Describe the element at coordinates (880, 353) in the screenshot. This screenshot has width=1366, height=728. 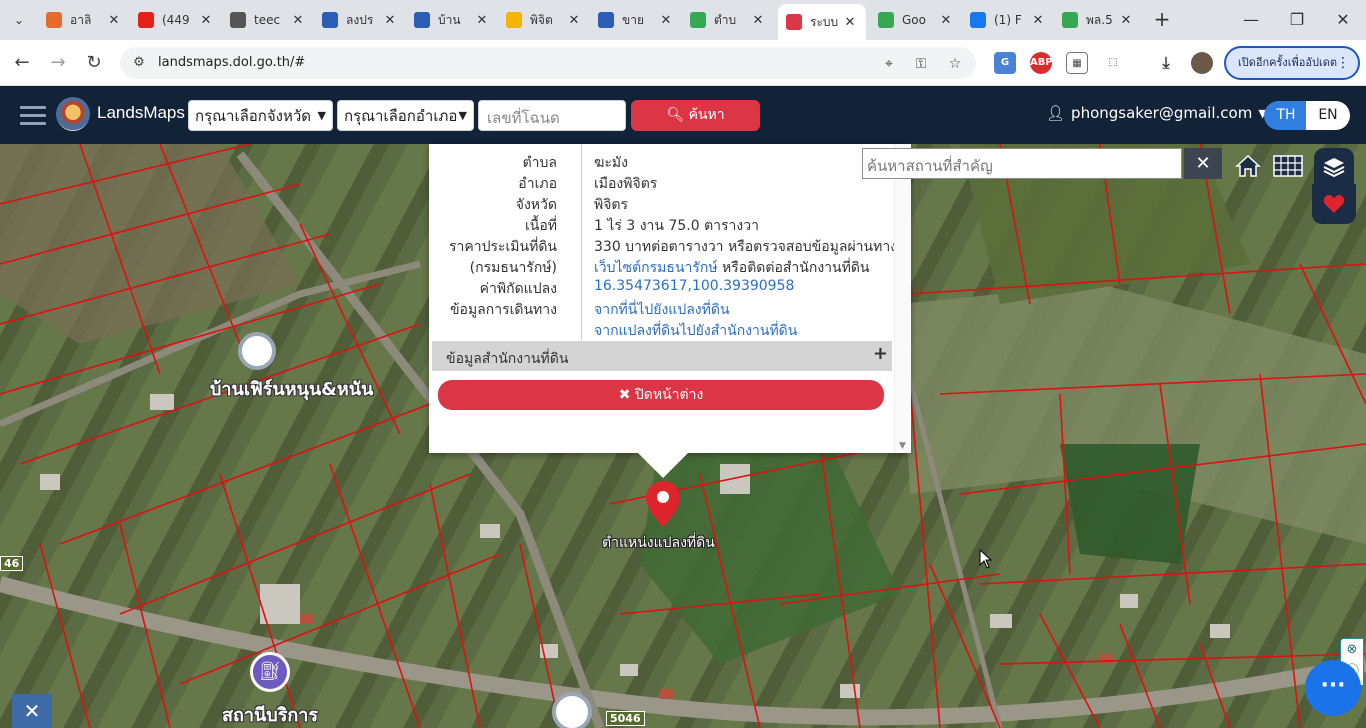
I see `expand-plus-icon: +` at that location.